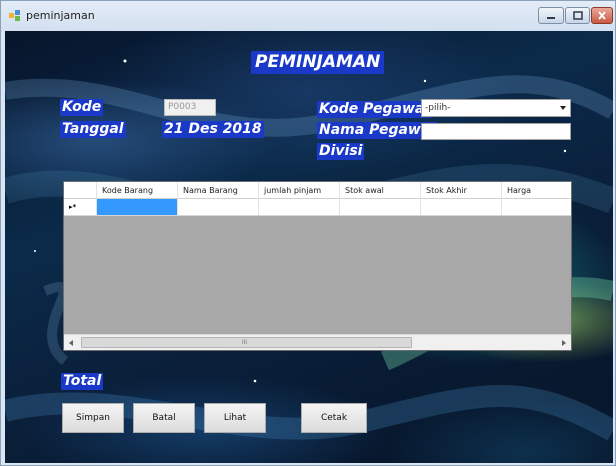 The height and width of the screenshot is (466, 616). What do you see at coordinates (299, 190) in the screenshot?
I see `column-header-jumlah-pinjam: jumlah pinjam` at bounding box center [299, 190].